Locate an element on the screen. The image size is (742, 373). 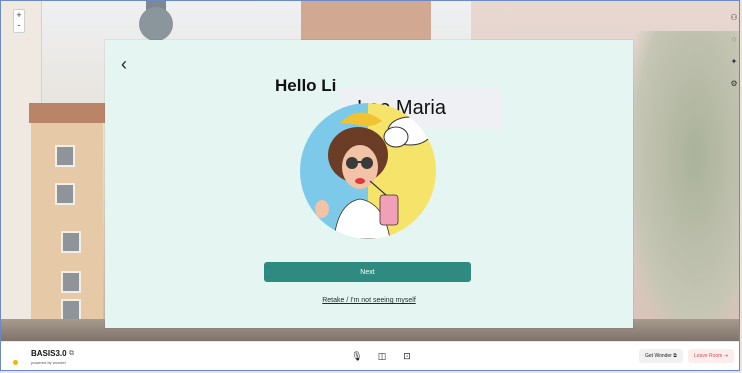
zoom-in-button: + is located at coordinates (19, 15).